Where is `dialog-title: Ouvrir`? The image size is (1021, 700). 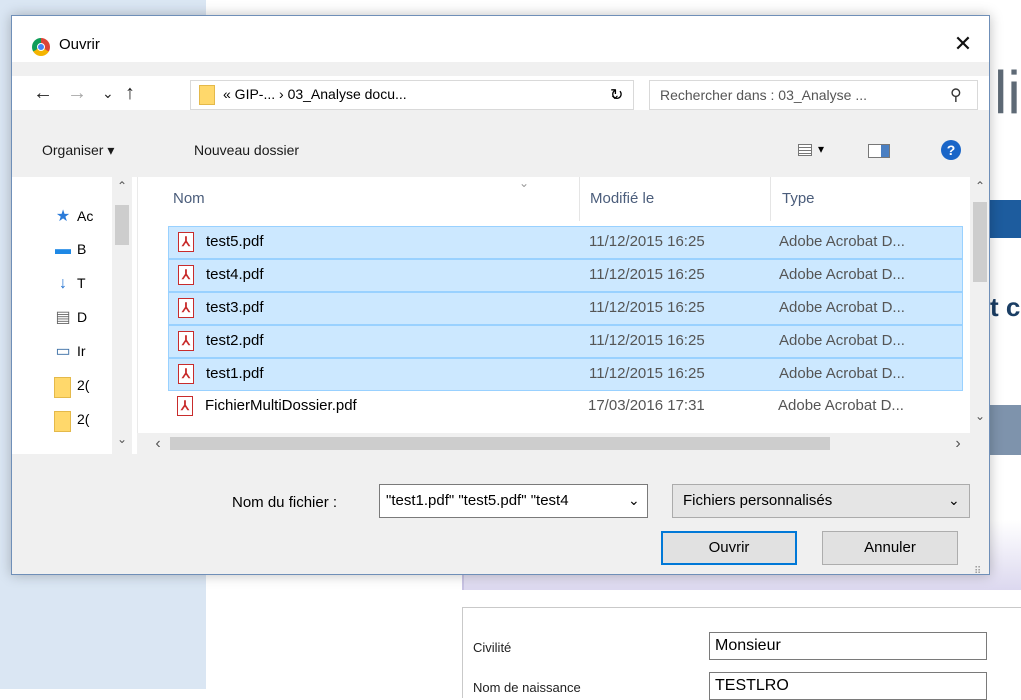
dialog-title: Ouvrir is located at coordinates (79, 44).